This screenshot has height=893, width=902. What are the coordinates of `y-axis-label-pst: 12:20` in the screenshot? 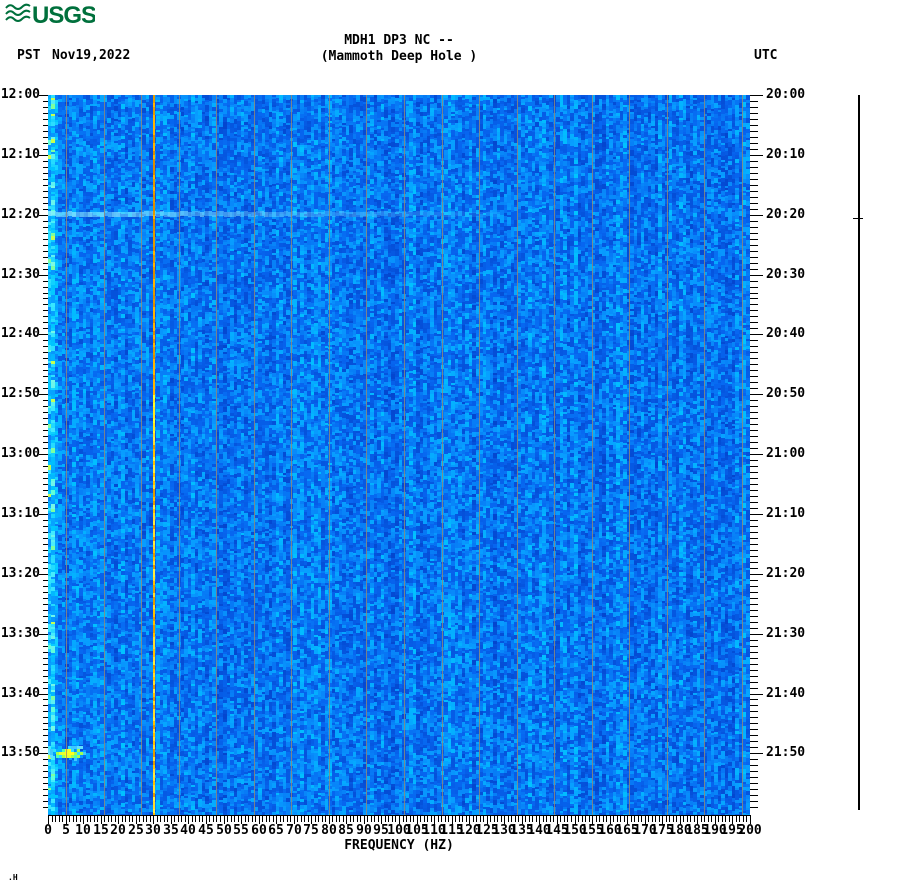 It's located at (20, 214).